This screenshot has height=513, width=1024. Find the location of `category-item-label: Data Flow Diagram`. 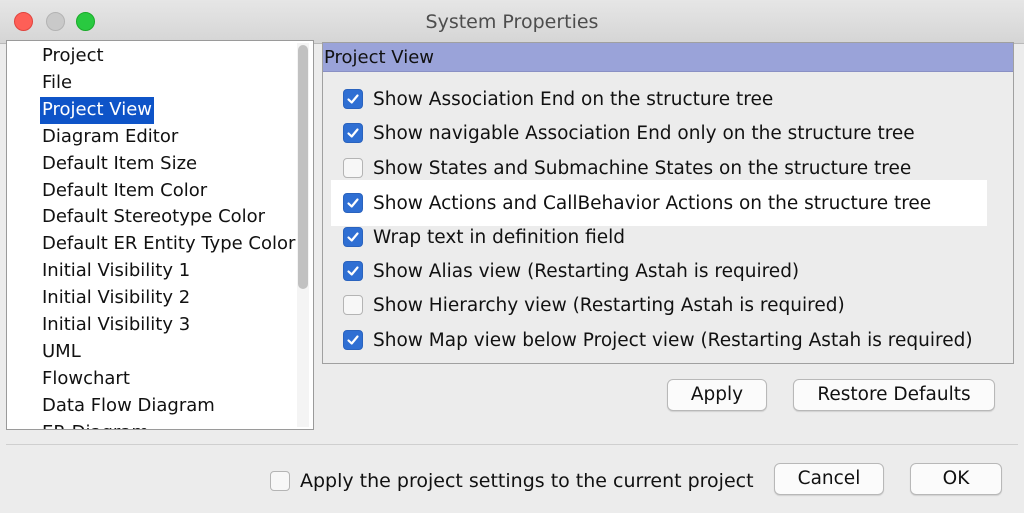

category-item-label: Data Flow Diagram is located at coordinates (128, 405).